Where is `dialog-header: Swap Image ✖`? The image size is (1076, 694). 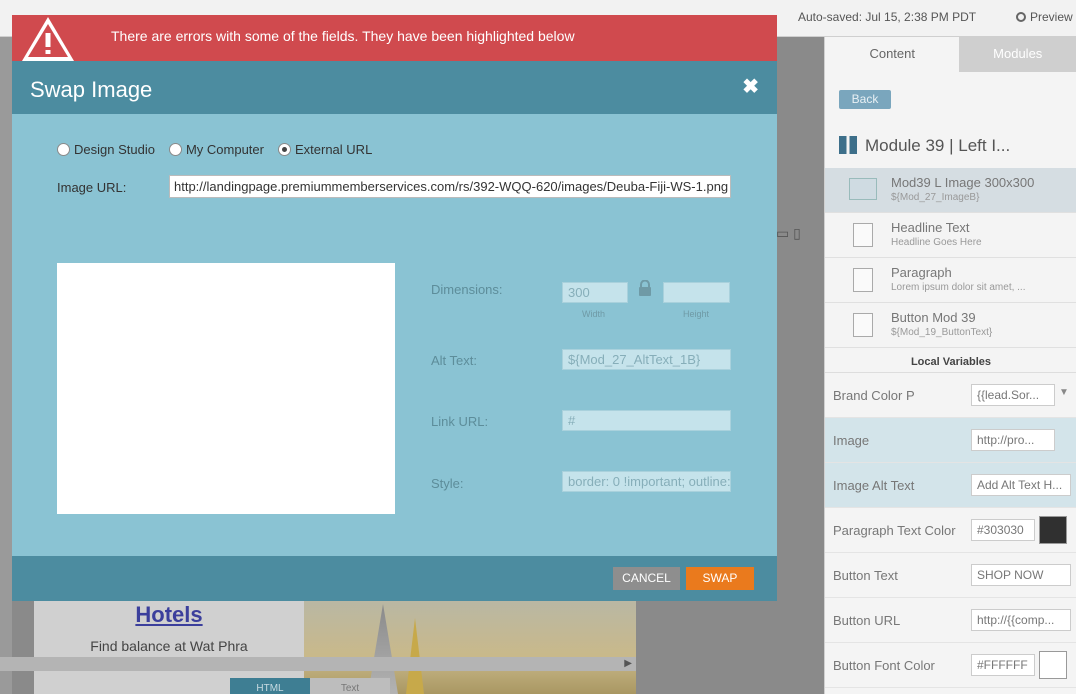
dialog-header: Swap Image ✖ is located at coordinates (394, 87).